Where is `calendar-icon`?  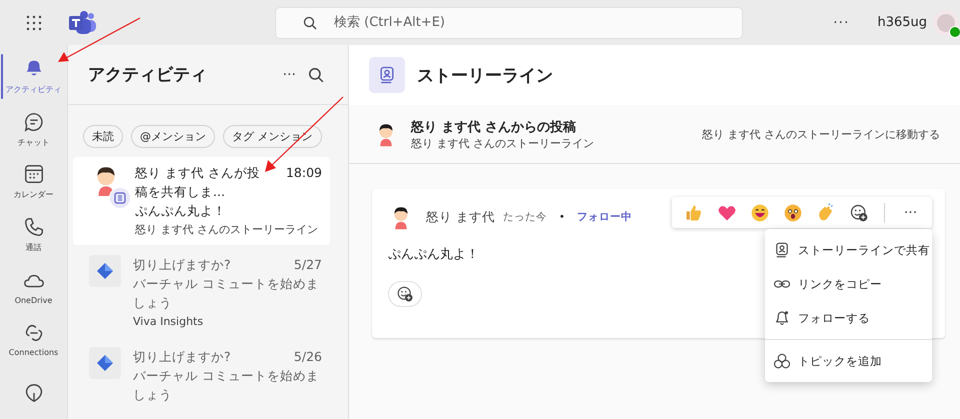 calendar-icon is located at coordinates (33, 174).